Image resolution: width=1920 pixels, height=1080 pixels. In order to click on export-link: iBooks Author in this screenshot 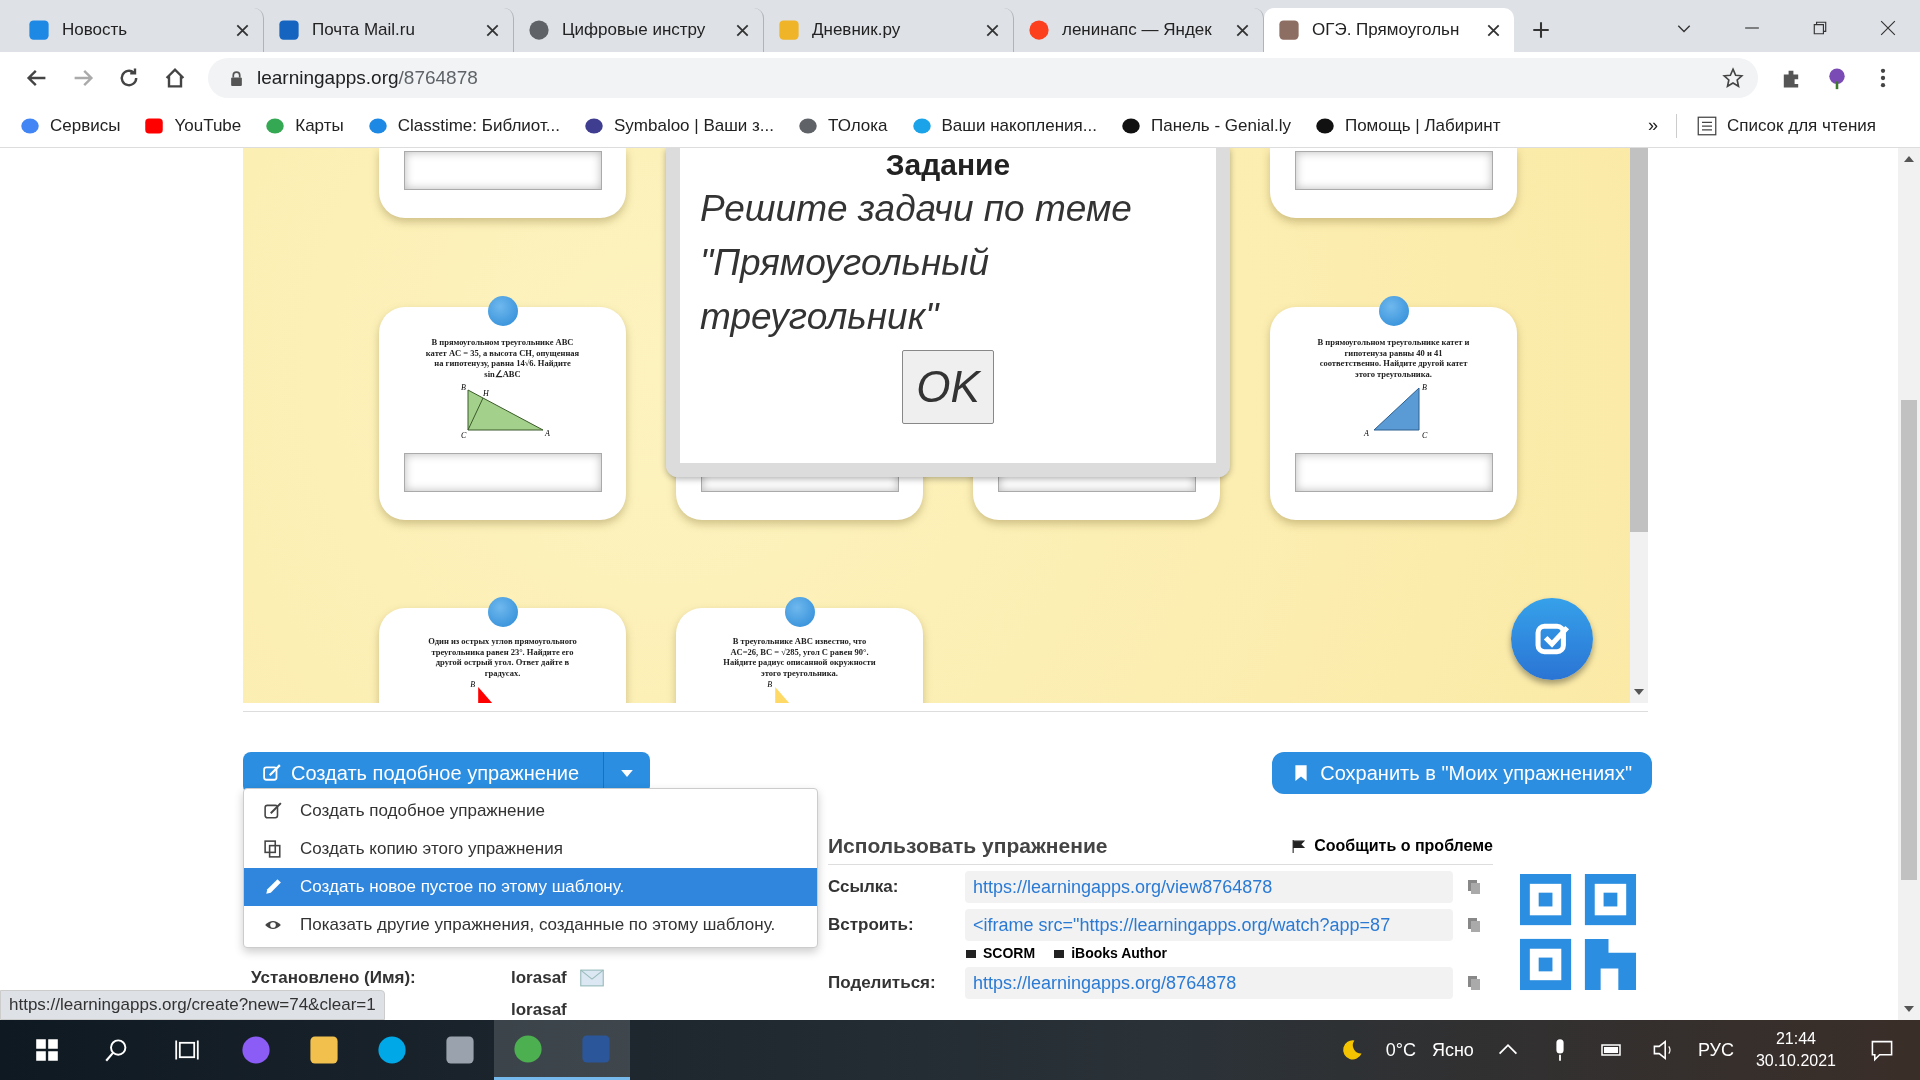, I will do `click(1110, 953)`.